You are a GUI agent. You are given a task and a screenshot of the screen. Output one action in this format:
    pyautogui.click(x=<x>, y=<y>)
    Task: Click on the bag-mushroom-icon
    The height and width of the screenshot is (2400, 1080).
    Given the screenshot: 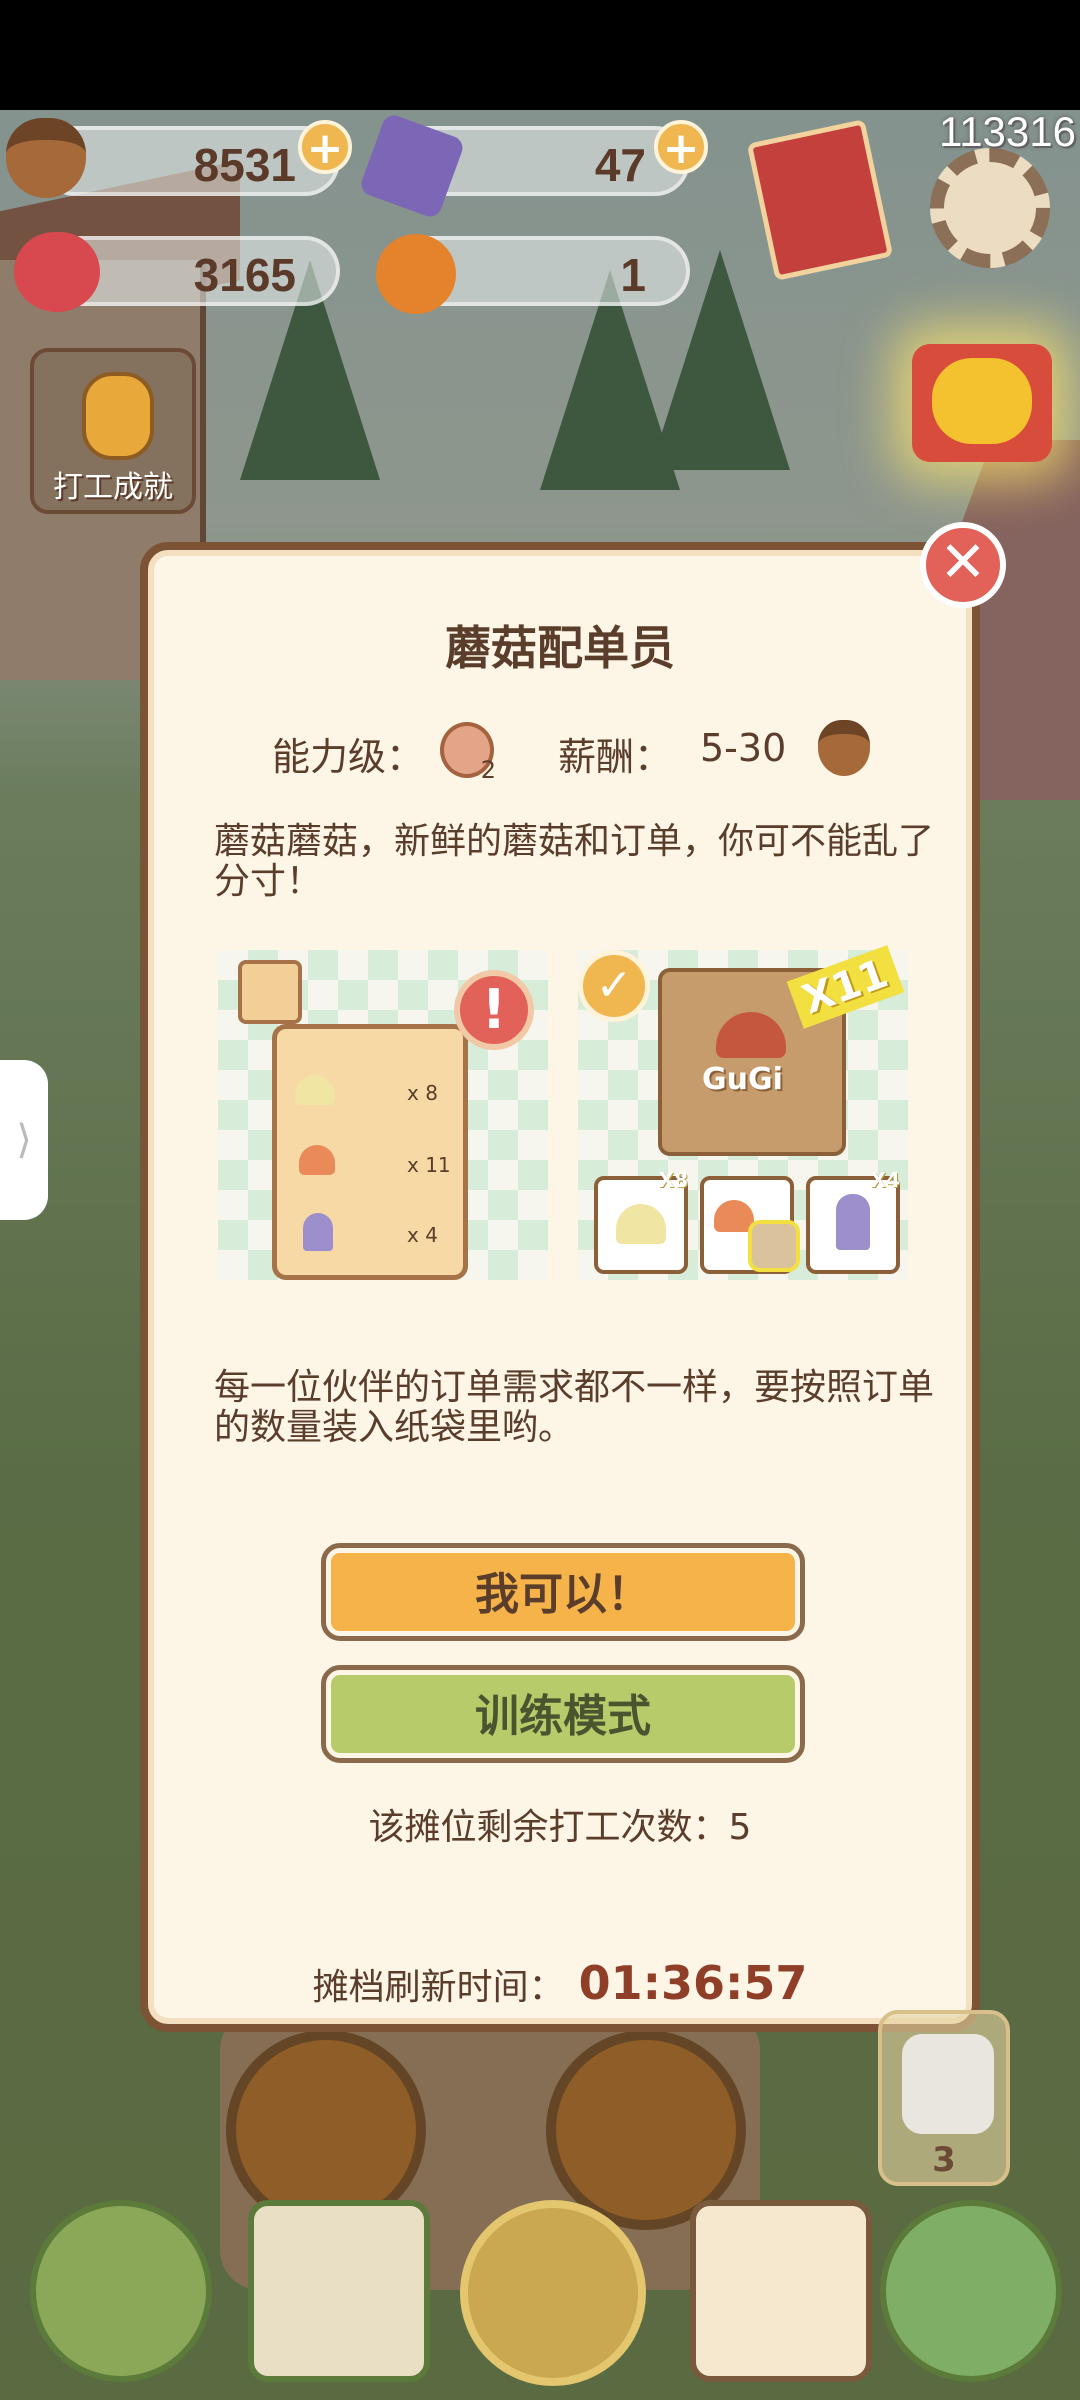 What is the action you would take?
    pyautogui.click(x=751, y=1035)
    